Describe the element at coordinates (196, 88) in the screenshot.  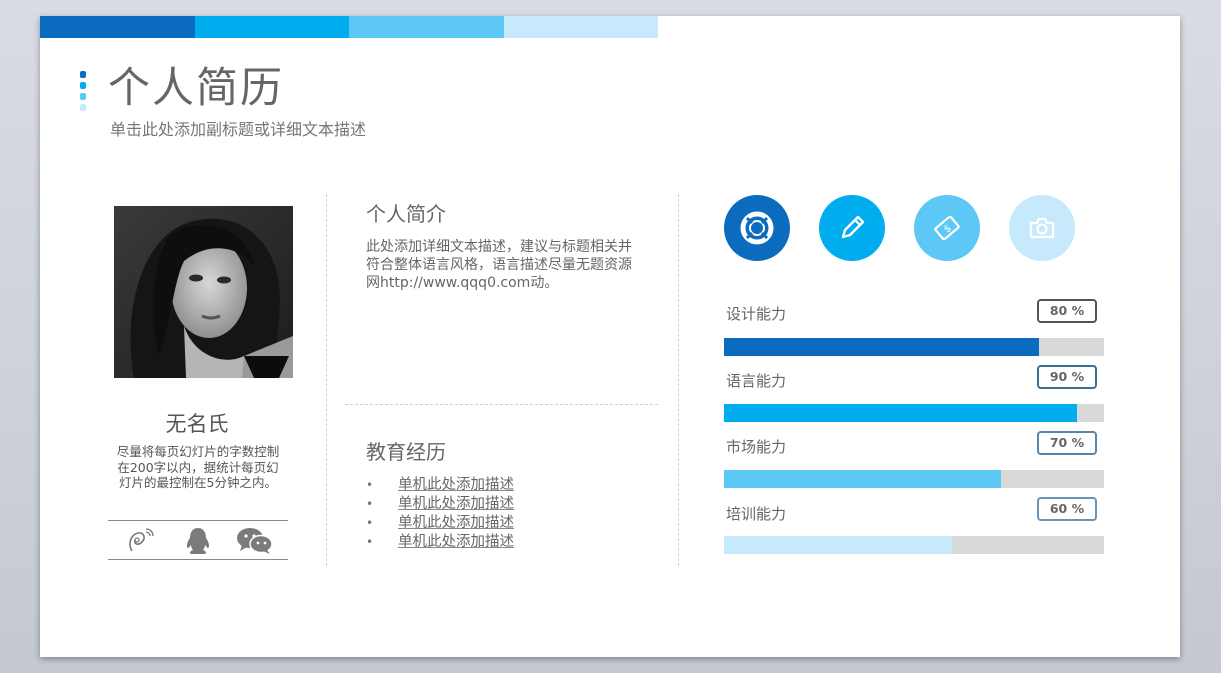
I see `page-title: 个人简历` at that location.